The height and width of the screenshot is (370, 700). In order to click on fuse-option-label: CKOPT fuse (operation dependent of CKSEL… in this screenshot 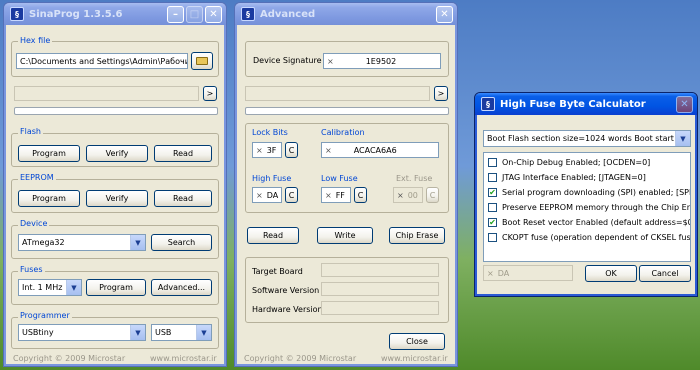, I will do `click(596, 237)`.